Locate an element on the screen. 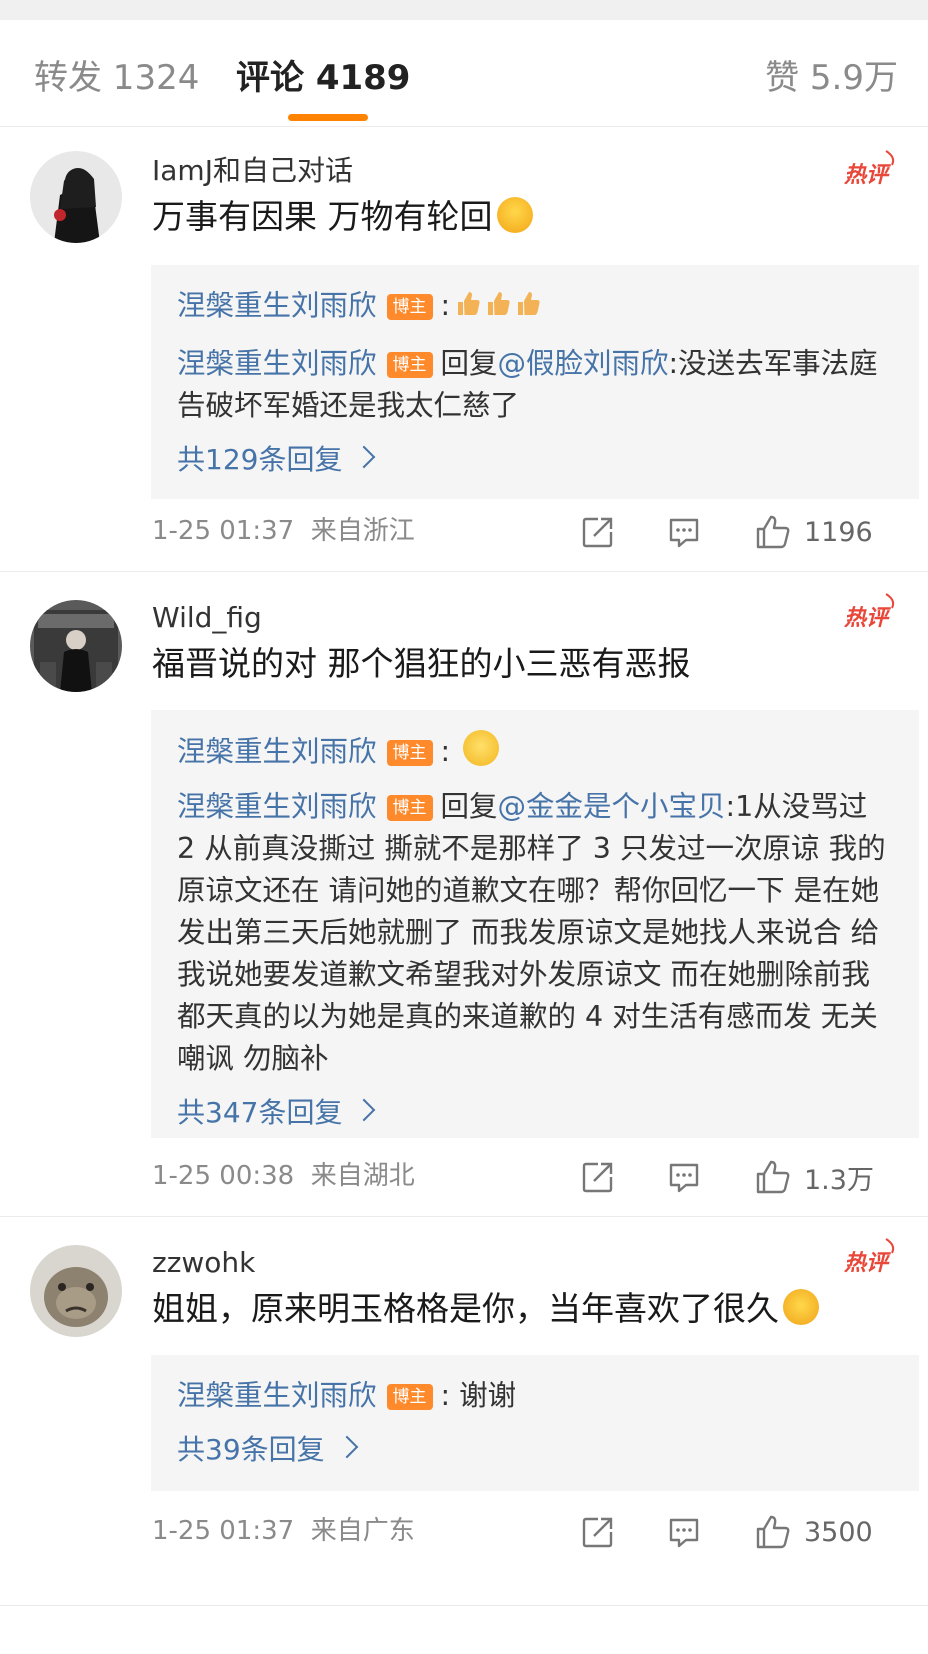  like-button: 1.3万 is located at coordinates (814, 1177).